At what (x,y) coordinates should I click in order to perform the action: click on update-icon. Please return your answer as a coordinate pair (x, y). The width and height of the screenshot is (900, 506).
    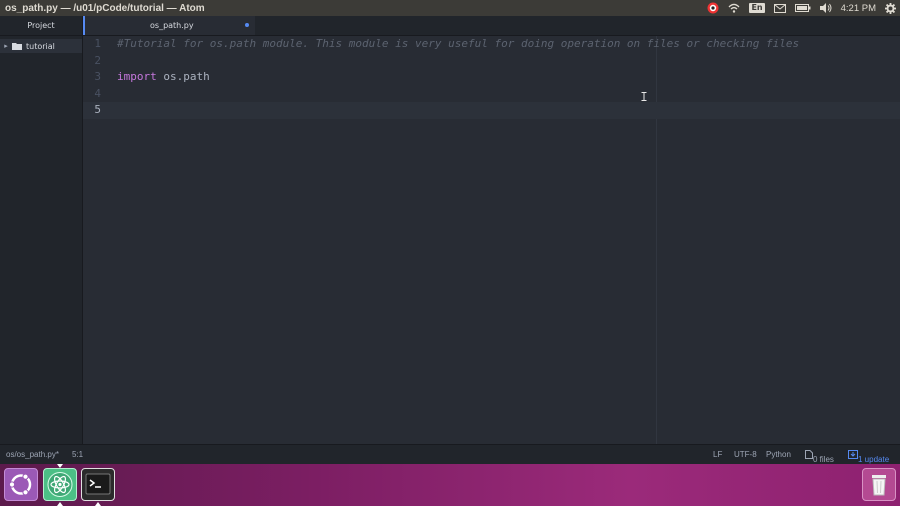
    Looking at the image, I should click on (853, 454).